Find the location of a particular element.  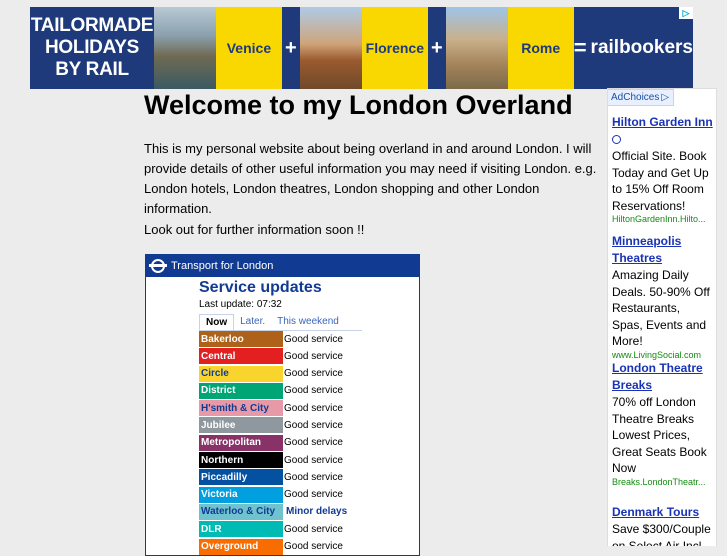

line-name: Circle is located at coordinates (241, 373).